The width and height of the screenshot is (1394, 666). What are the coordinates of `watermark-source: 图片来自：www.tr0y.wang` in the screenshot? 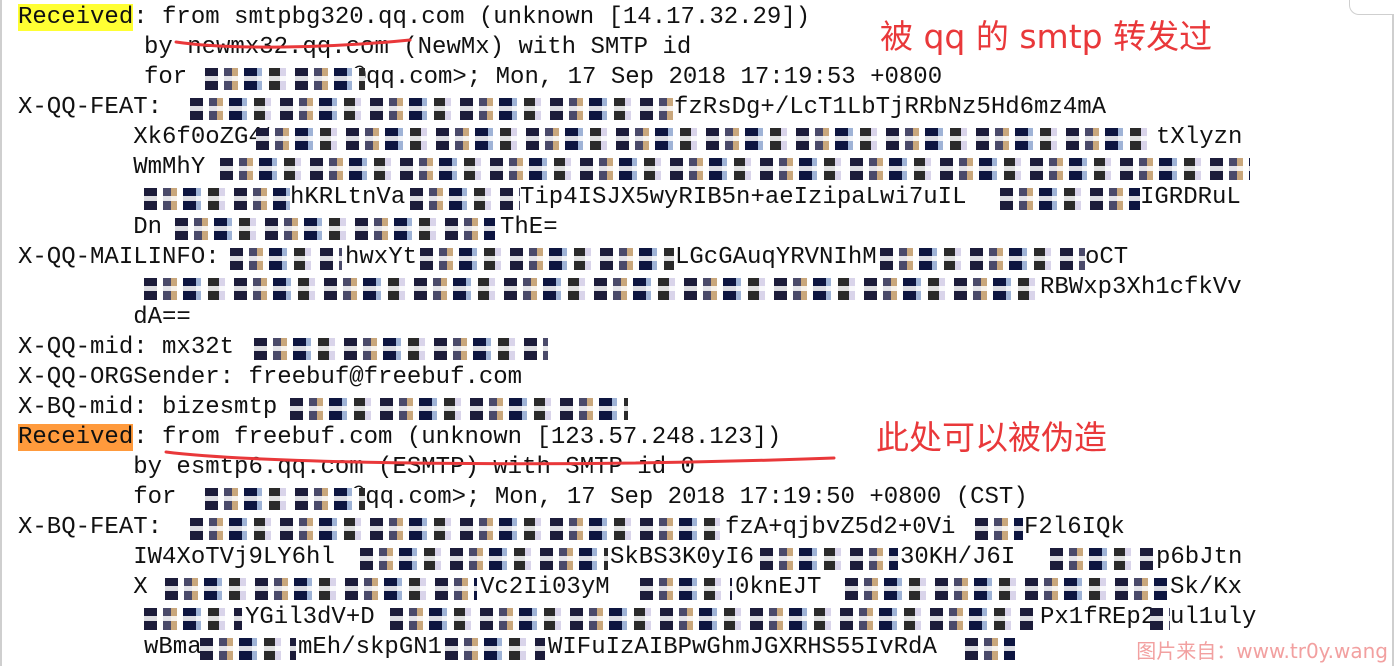 It's located at (1262, 651).